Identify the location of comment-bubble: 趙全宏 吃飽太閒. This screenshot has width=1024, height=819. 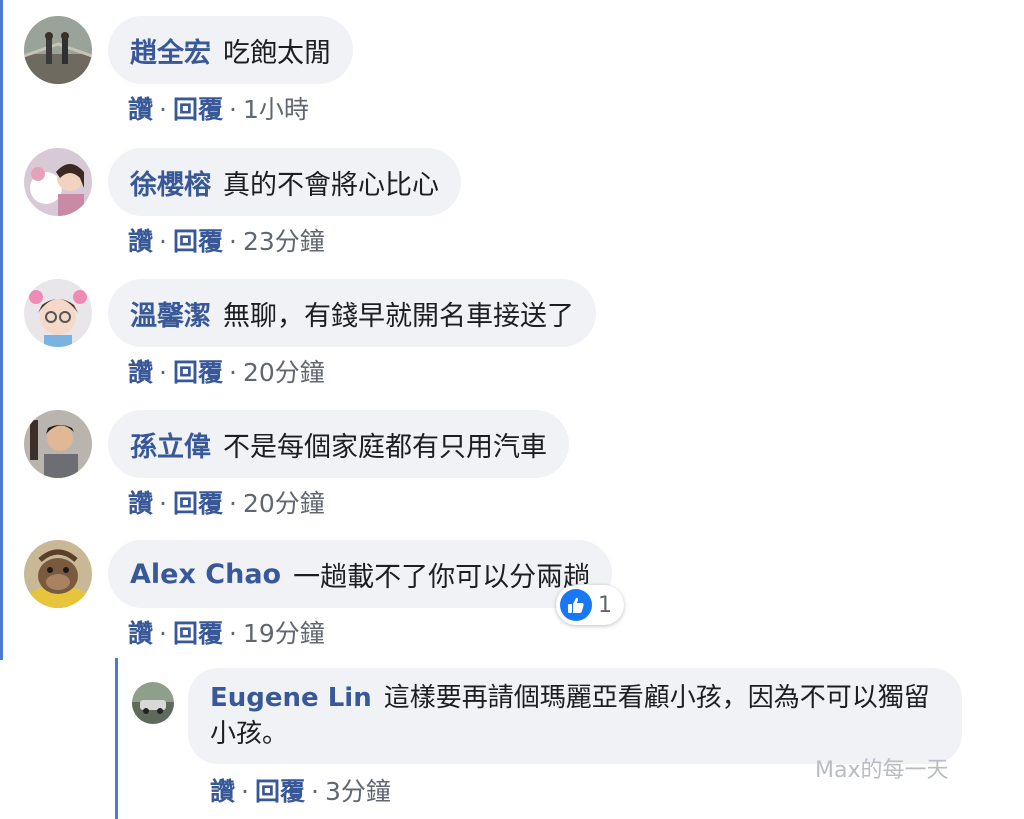
(230, 50).